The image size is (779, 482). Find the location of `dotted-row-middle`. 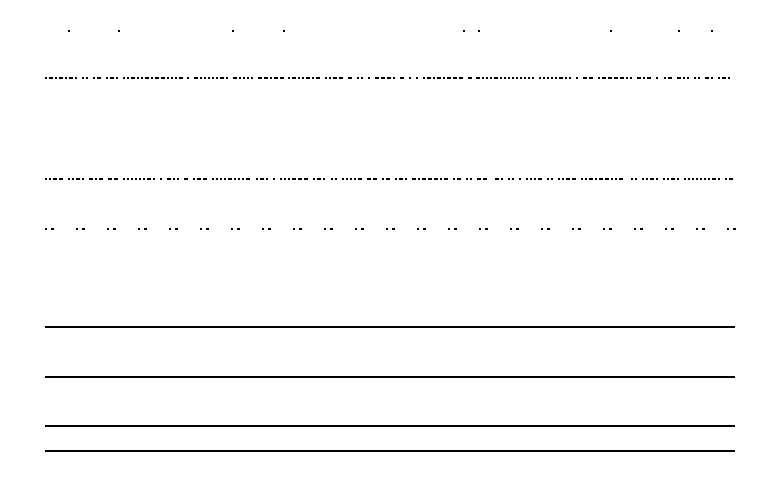

dotted-row-middle is located at coordinates (389, 179).